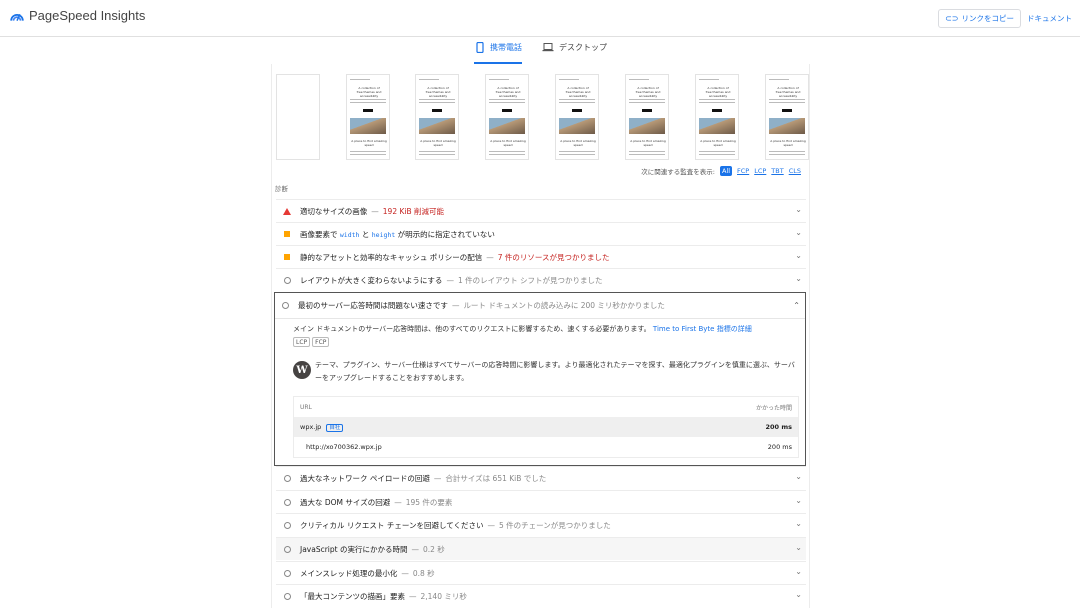 This screenshot has width=1080, height=608. Describe the element at coordinates (345, 502) in the screenshot. I see `audit-title: 過大な DOM サイズの回避` at that location.